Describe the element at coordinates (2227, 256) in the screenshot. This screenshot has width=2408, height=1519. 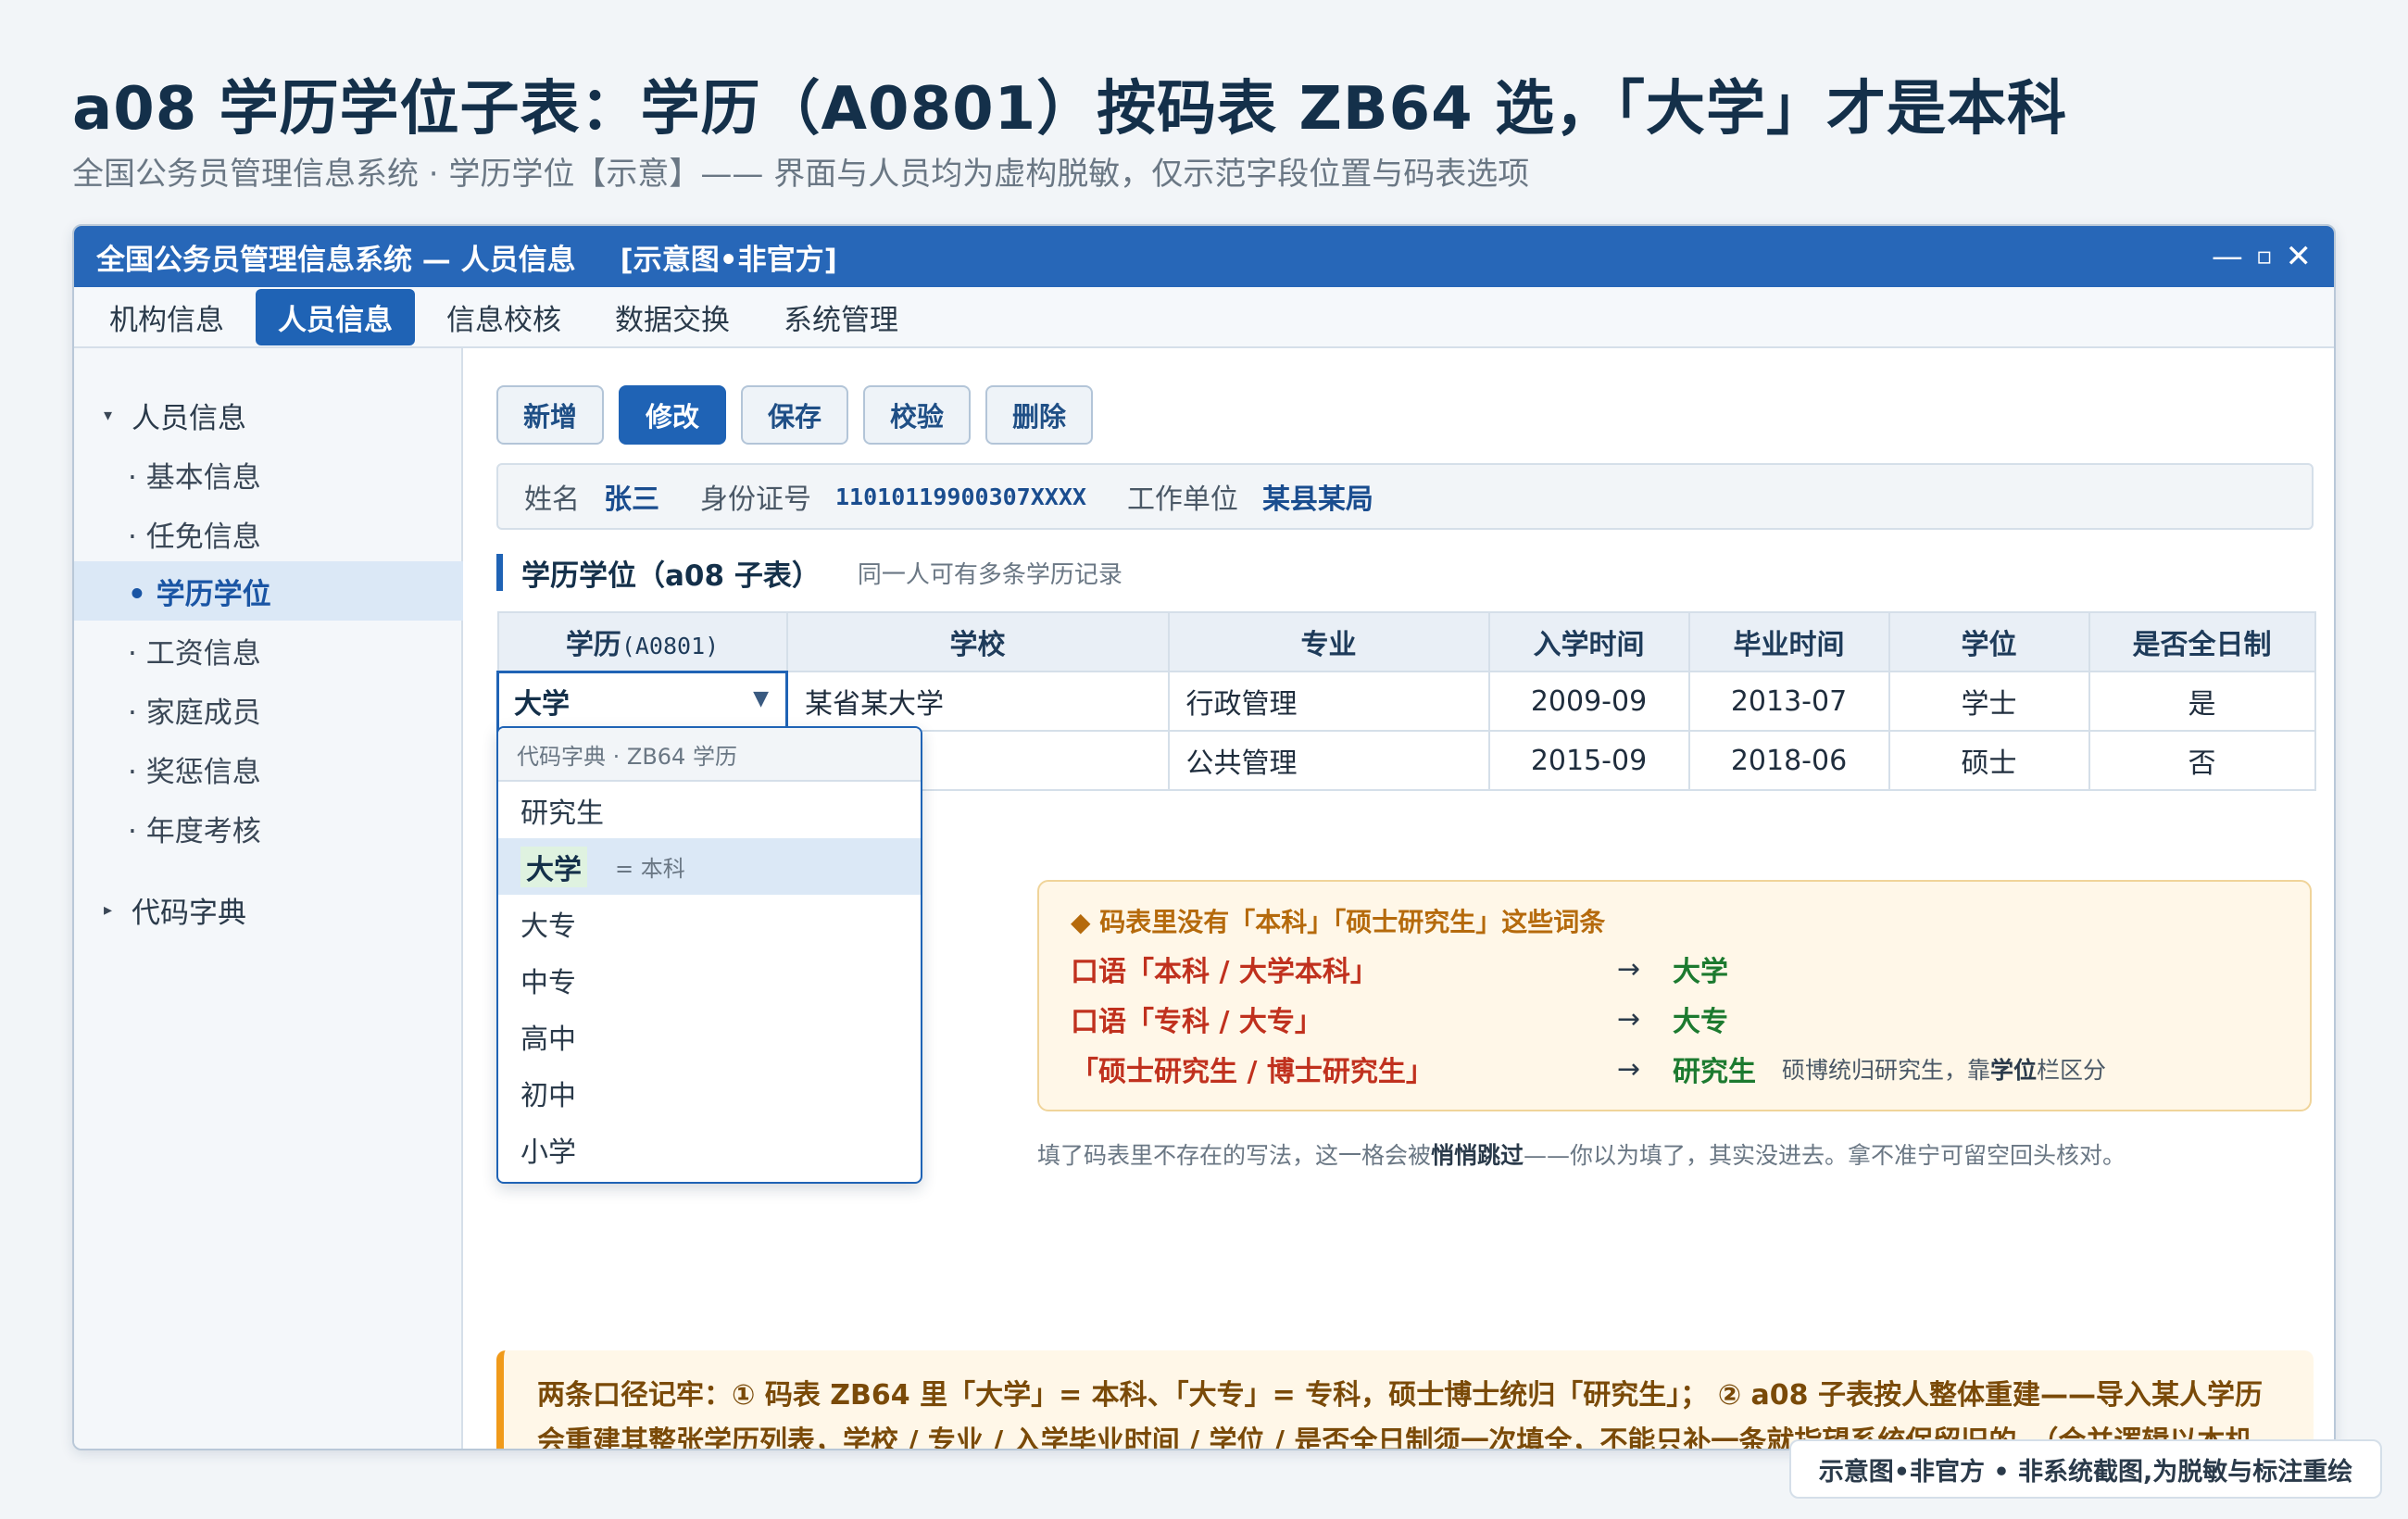
I see `minimize-icon: —` at that location.